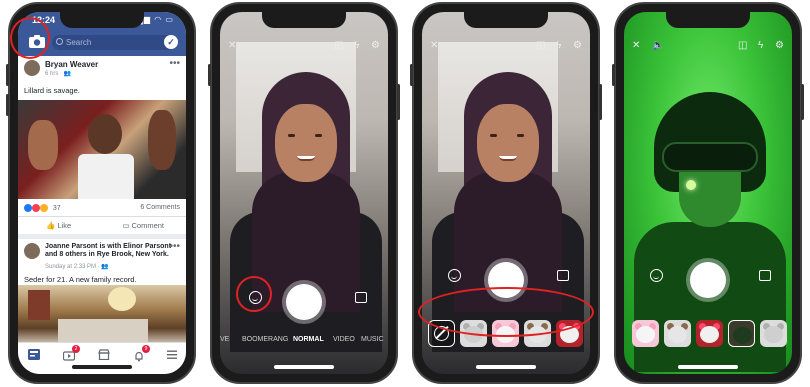  I want to click on notifications-bell-icon: 9, so click(141, 353).